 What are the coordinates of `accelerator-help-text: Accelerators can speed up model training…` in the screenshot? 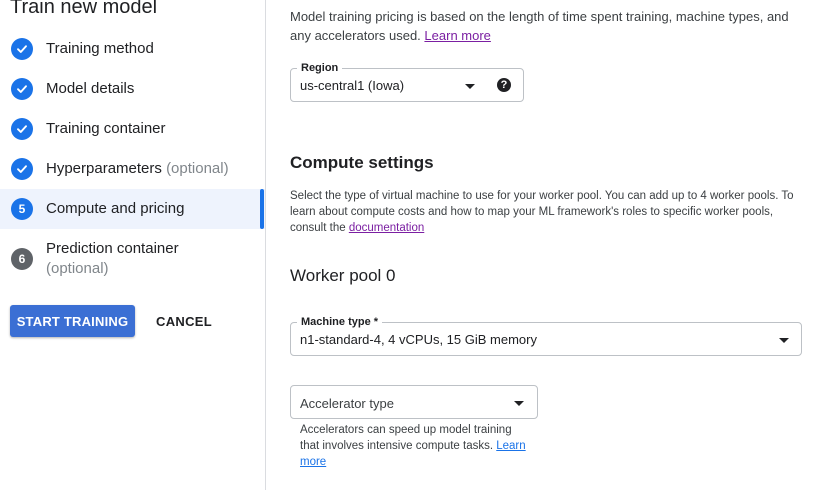 It's located at (413, 446).